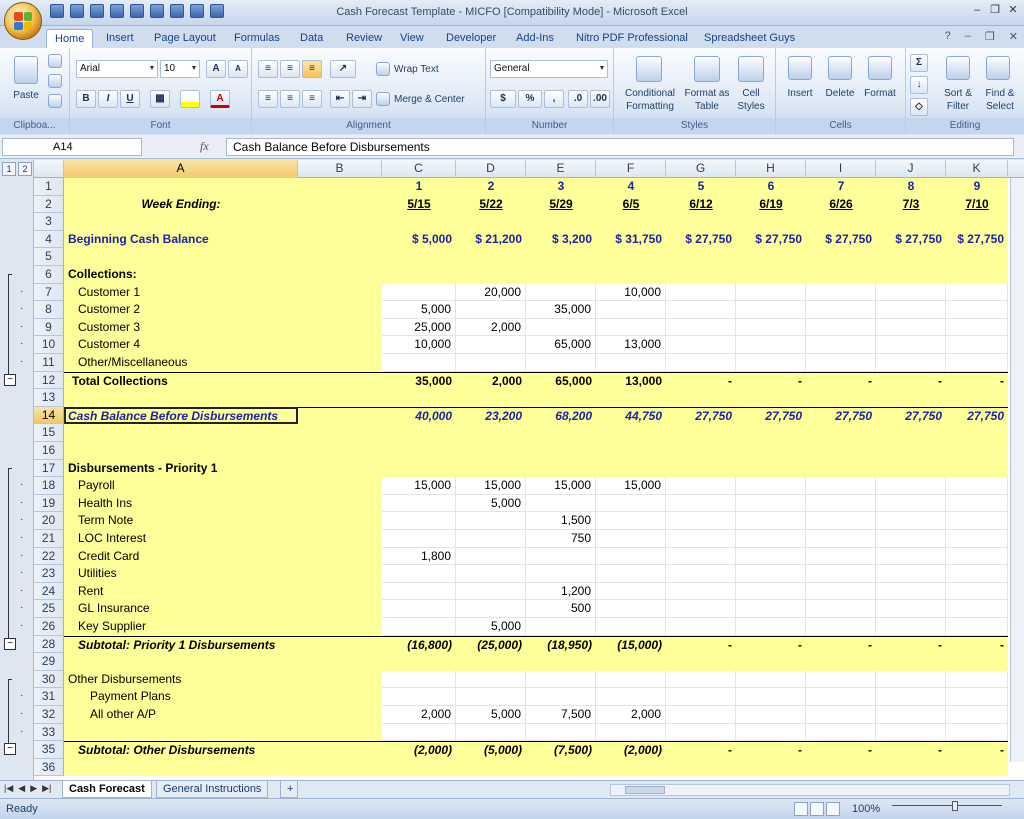 Image resolution: width=1024 pixels, height=819 pixels. What do you see at coordinates (491, 503) in the screenshot?
I see `cell-d19: 5,000` at bounding box center [491, 503].